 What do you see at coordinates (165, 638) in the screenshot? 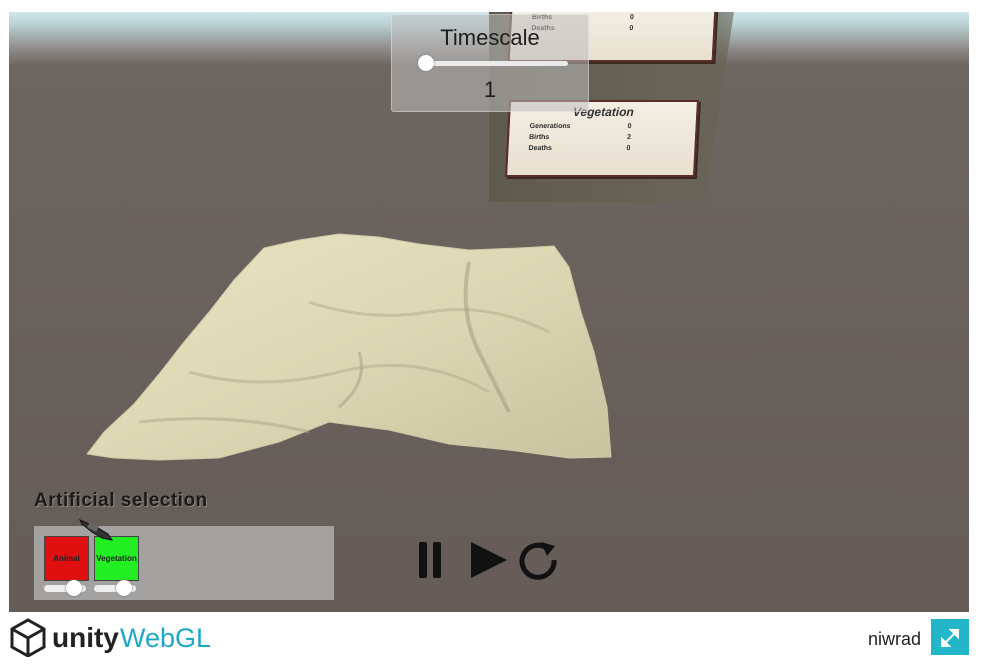
I see `brand-suffix-text: WebGL` at bounding box center [165, 638].